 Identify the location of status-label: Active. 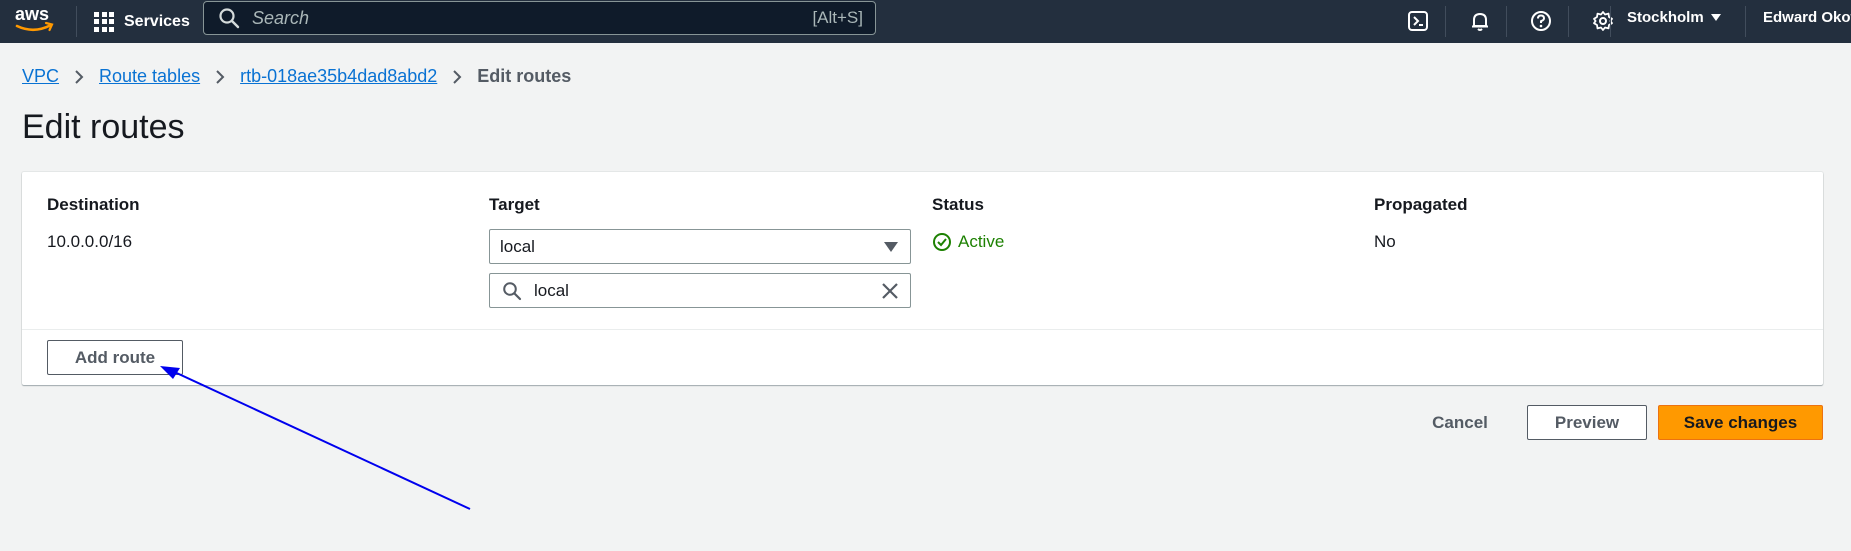
(981, 241).